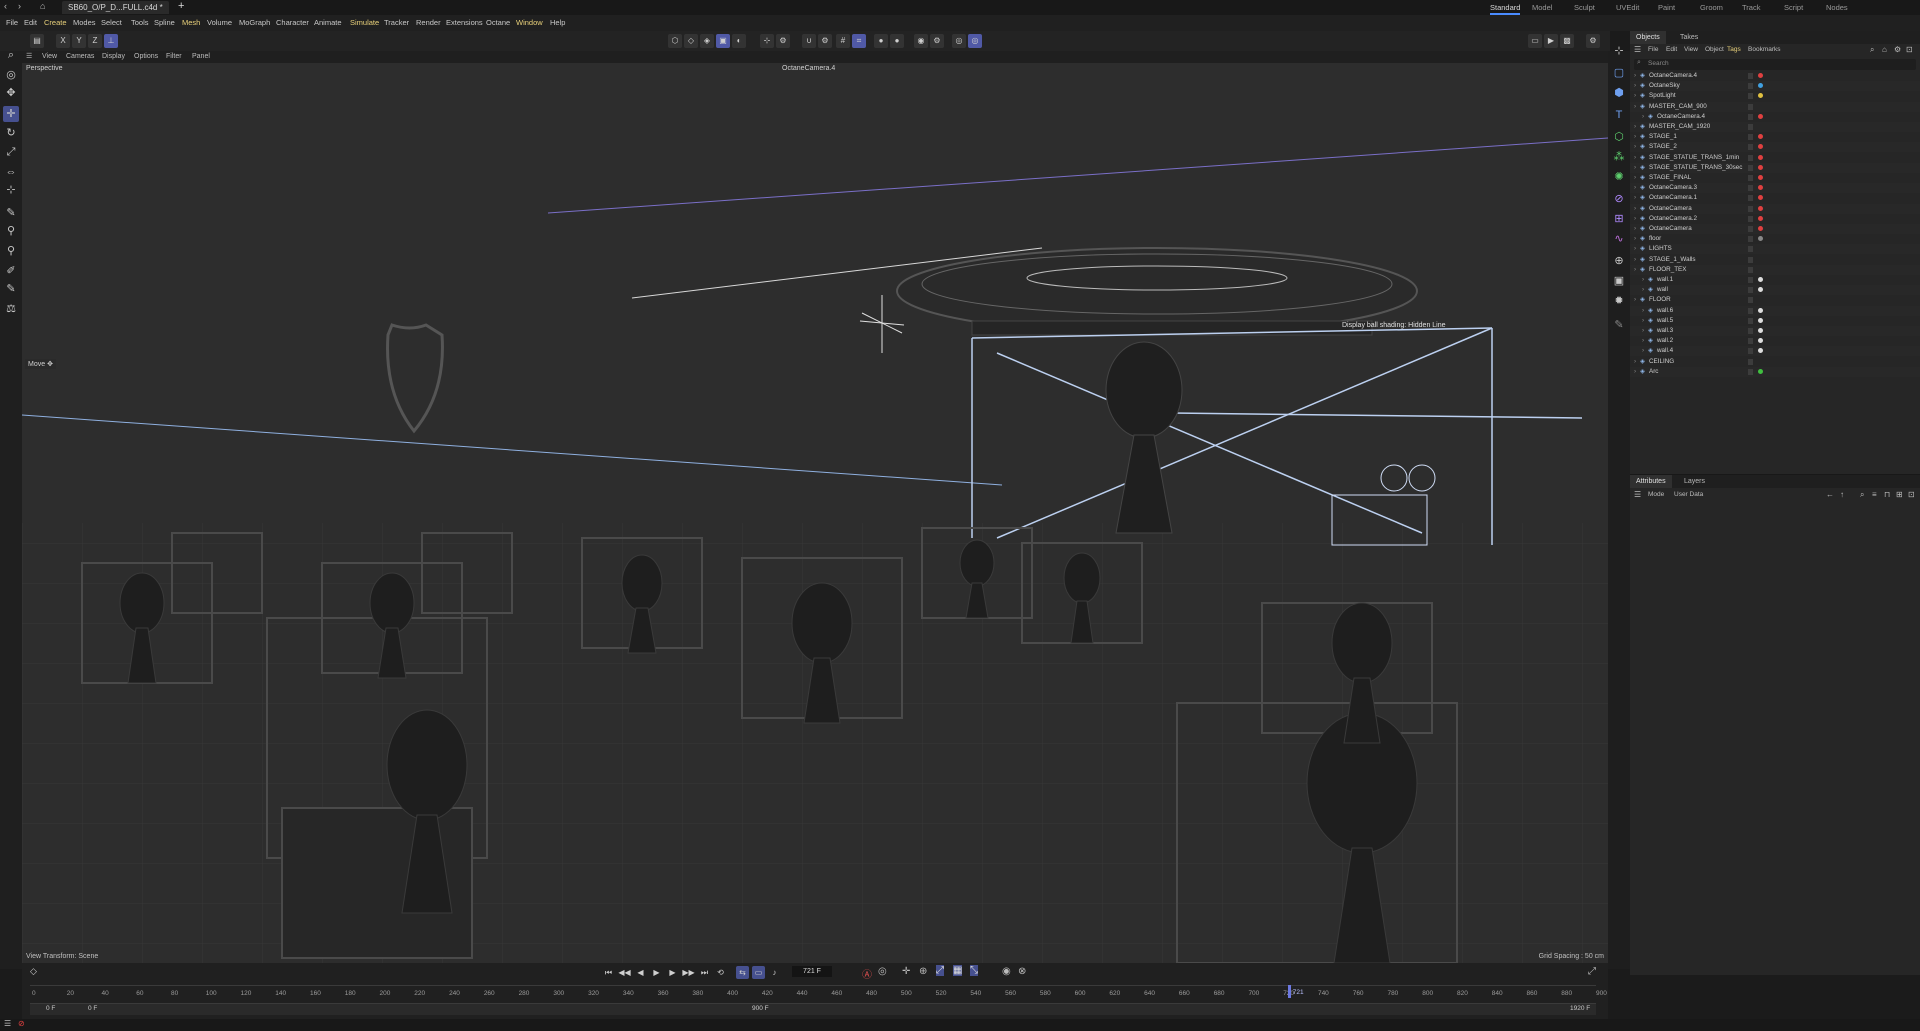 The width and height of the screenshot is (1920, 1031). Describe the element at coordinates (219, 23) in the screenshot. I see `menu-volume: Volume` at that location.